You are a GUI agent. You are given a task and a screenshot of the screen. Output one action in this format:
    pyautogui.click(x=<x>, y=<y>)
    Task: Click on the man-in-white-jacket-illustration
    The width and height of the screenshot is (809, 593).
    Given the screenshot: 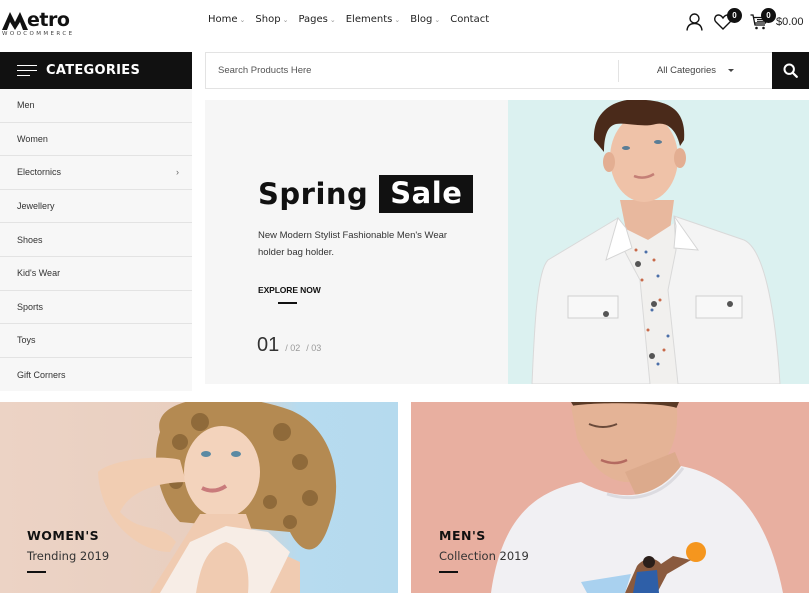 What is the action you would take?
    pyautogui.click(x=656, y=242)
    